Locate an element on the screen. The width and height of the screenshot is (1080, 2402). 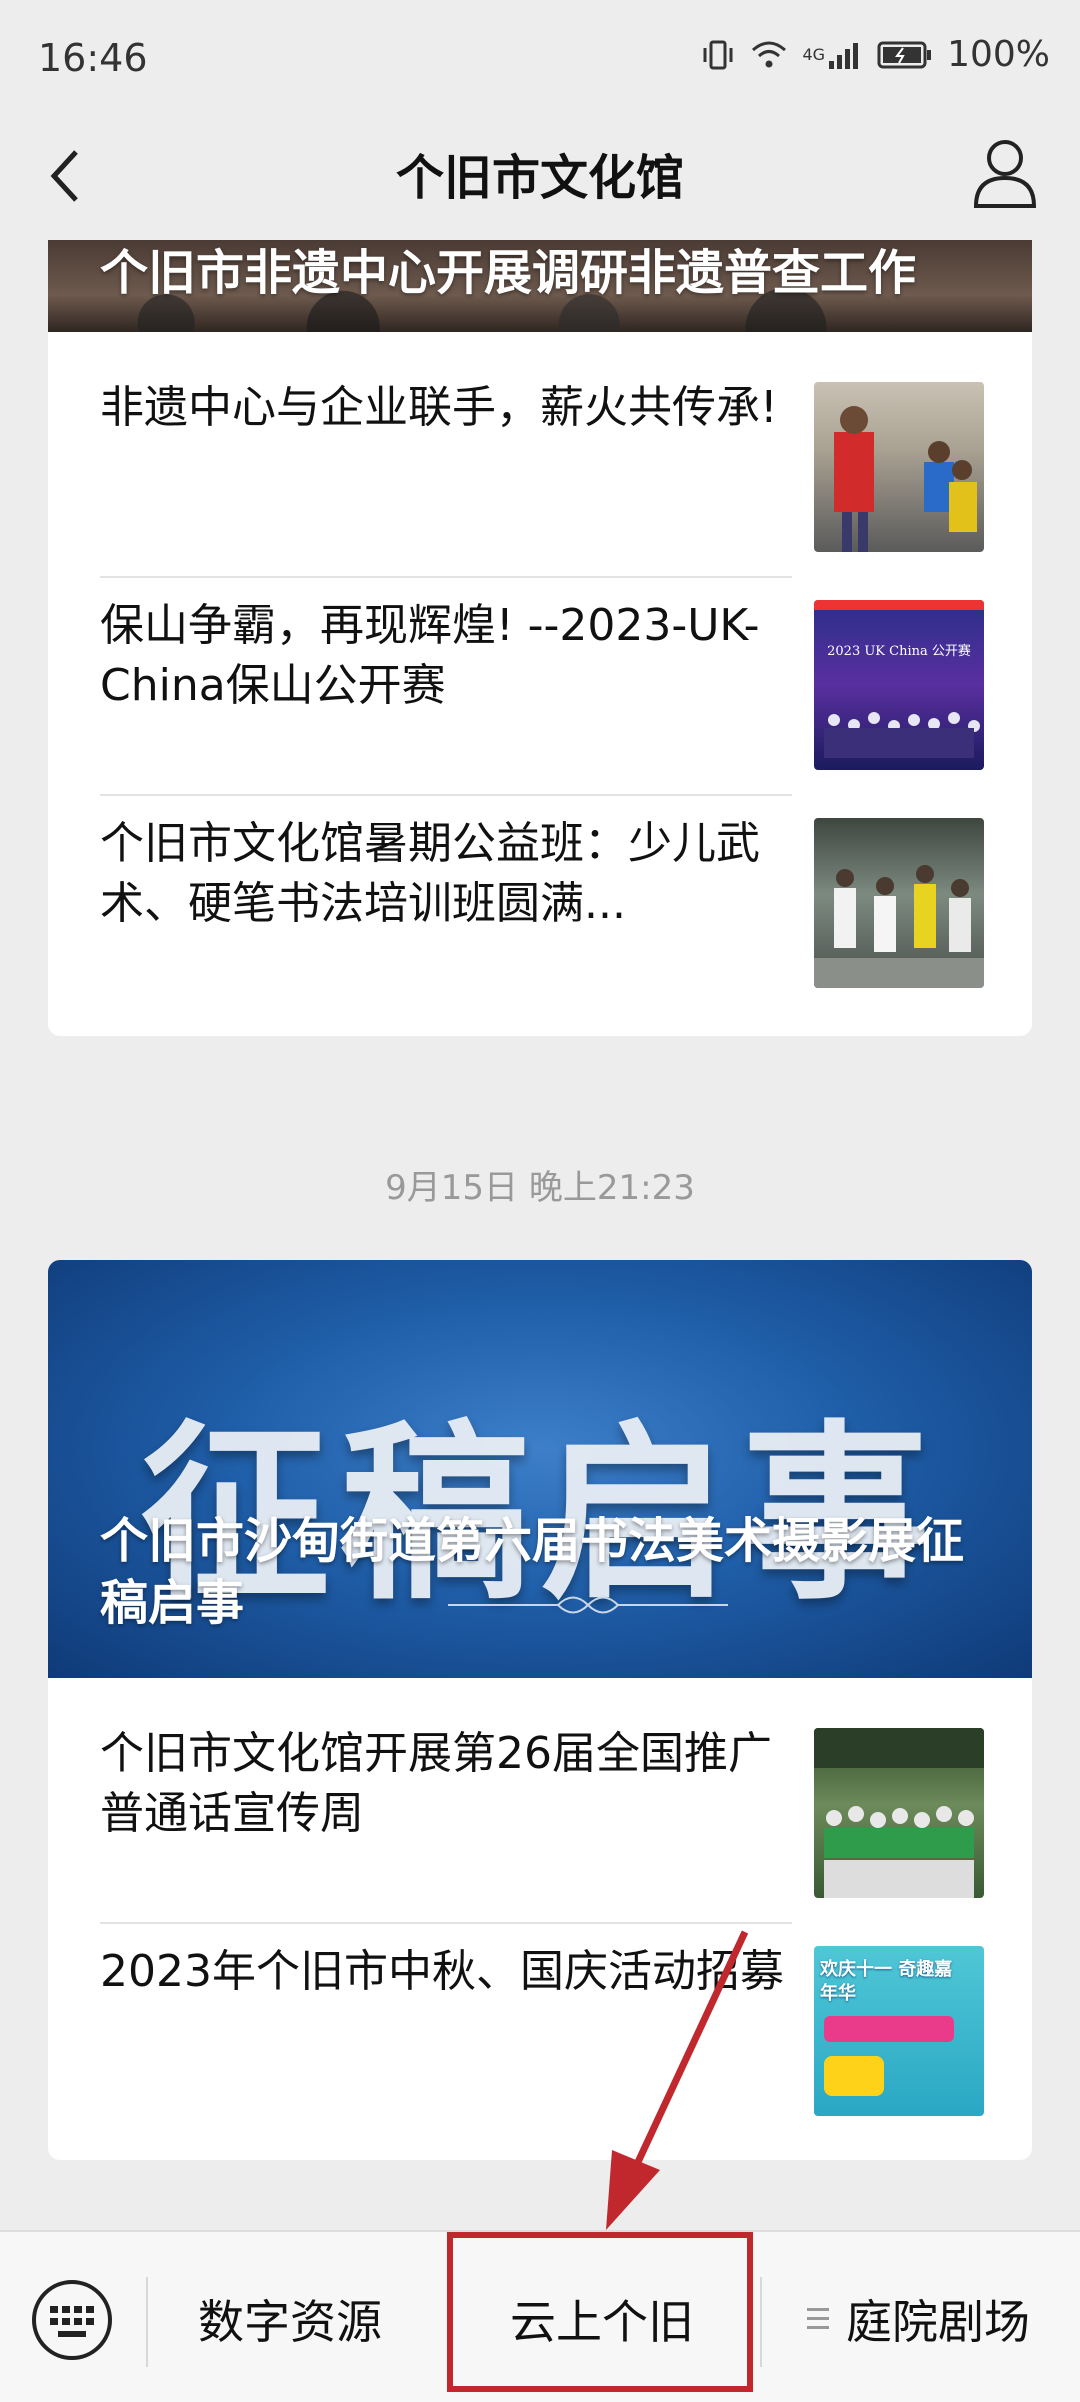
profile-button is located at coordinates (1005, 173).